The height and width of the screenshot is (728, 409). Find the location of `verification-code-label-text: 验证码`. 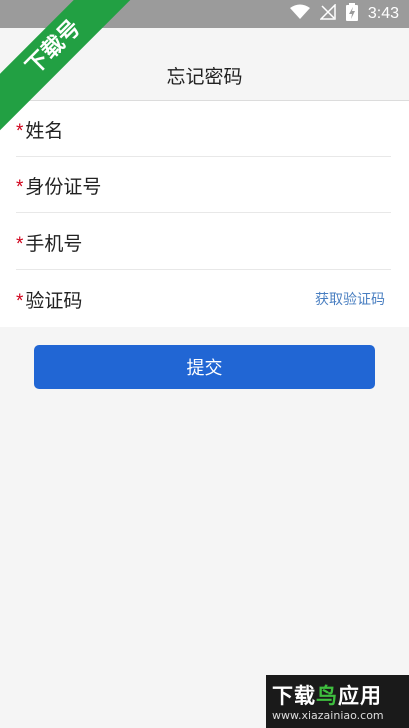

verification-code-label-text: 验证码 is located at coordinates (54, 301).